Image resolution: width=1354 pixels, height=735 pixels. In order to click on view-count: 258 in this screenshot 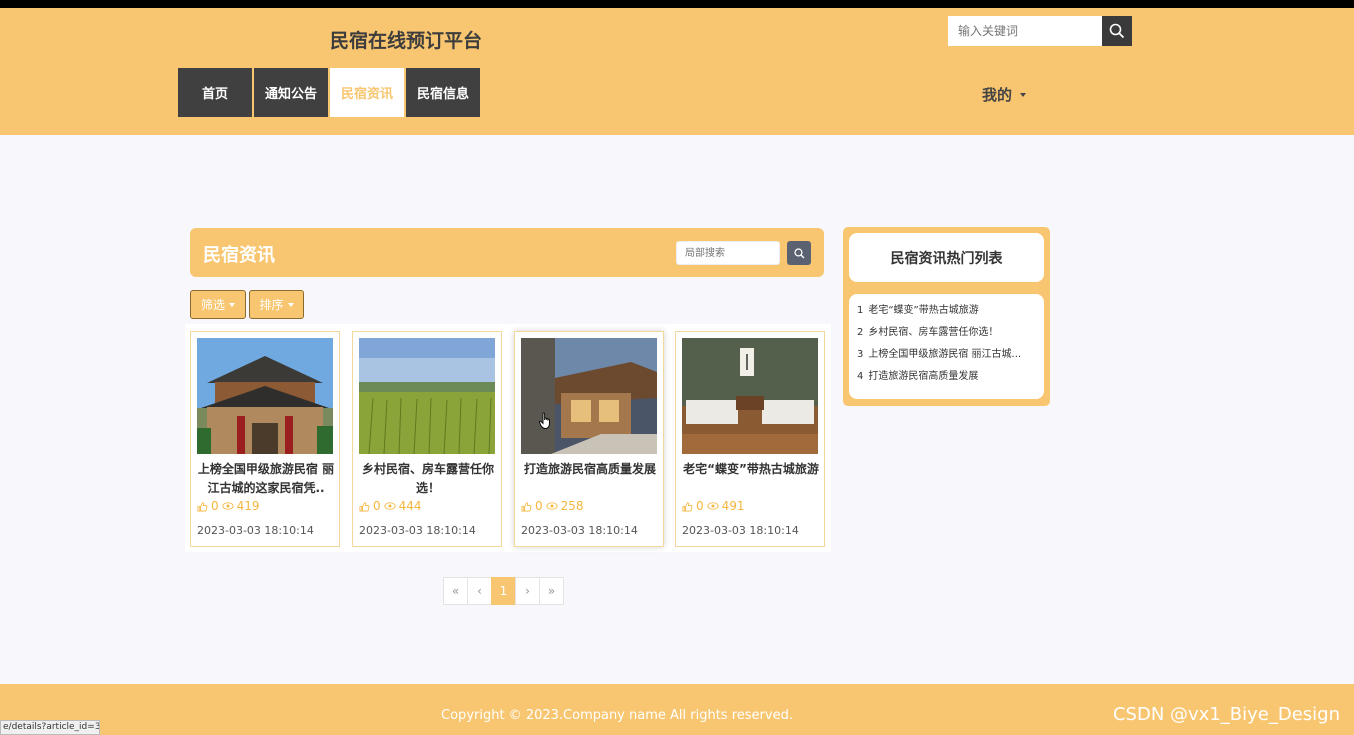, I will do `click(572, 506)`.